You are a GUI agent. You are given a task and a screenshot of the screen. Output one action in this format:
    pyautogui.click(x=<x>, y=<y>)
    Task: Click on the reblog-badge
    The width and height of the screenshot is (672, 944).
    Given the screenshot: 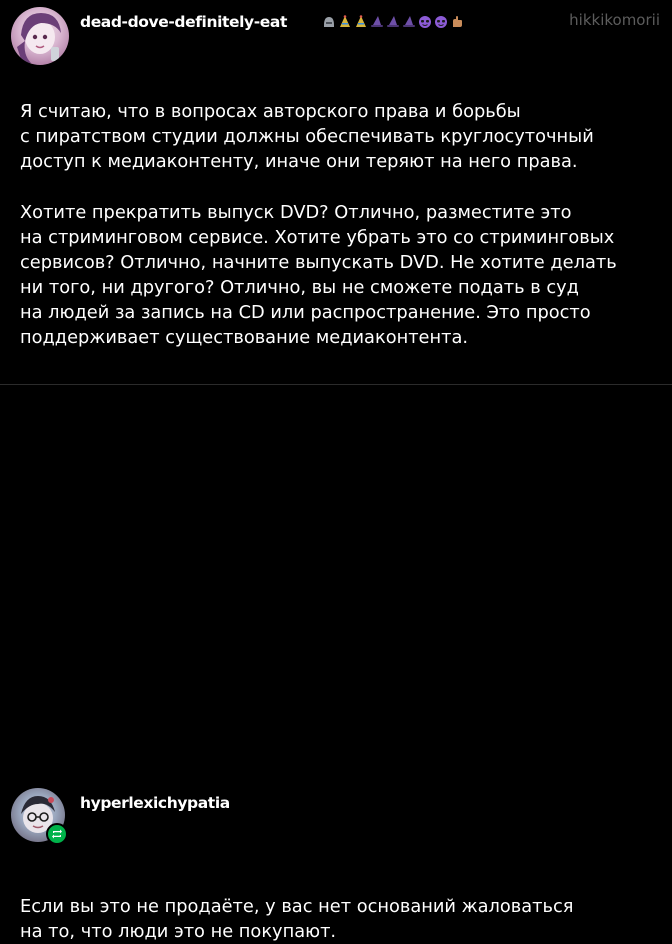 What is the action you would take?
    pyautogui.click(x=57, y=834)
    